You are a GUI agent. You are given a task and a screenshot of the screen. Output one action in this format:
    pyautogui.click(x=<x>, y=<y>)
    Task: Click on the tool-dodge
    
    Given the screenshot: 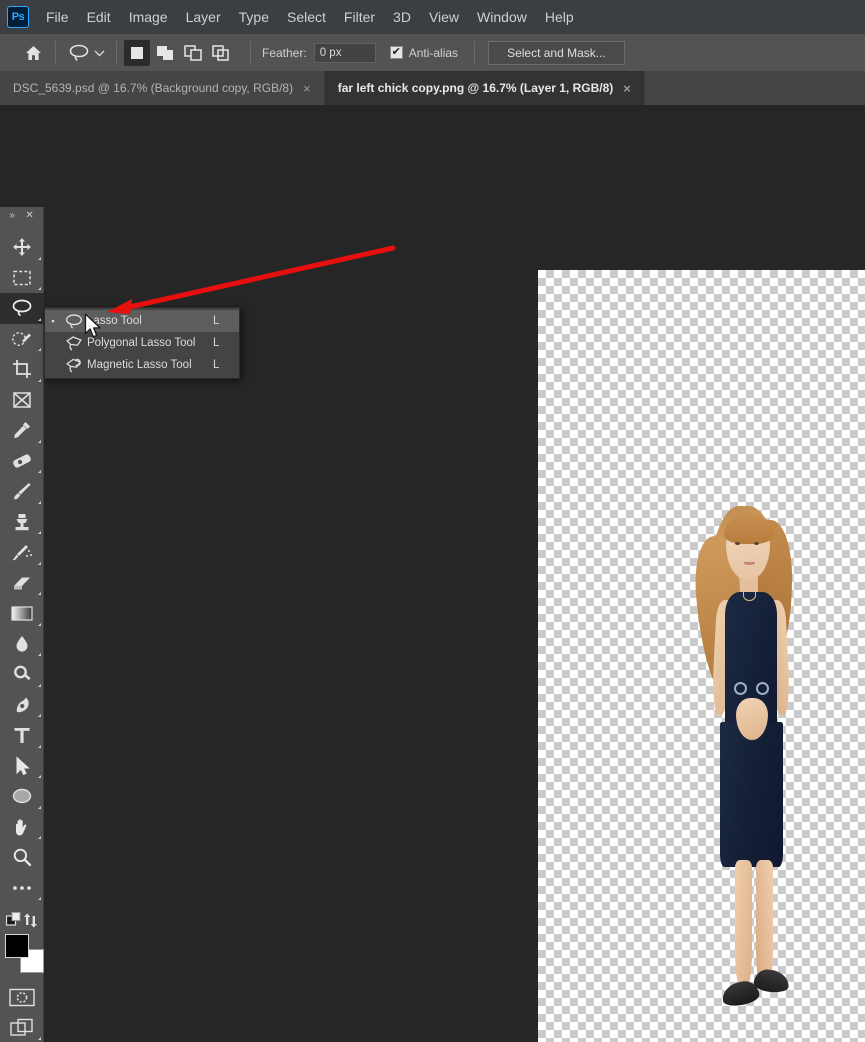 What is the action you would take?
    pyautogui.click(x=22, y=674)
    